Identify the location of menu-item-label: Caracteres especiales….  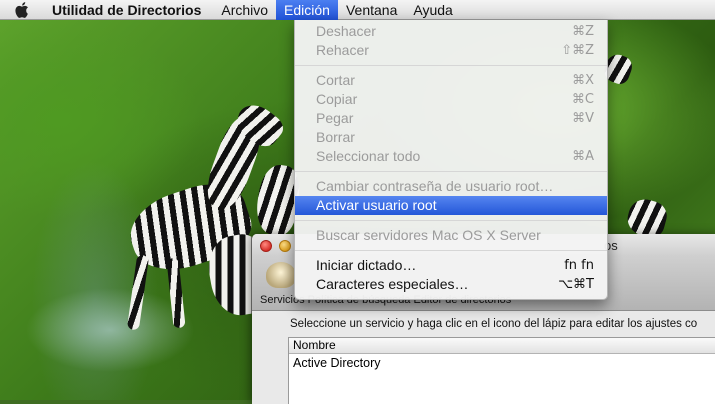
(392, 284).